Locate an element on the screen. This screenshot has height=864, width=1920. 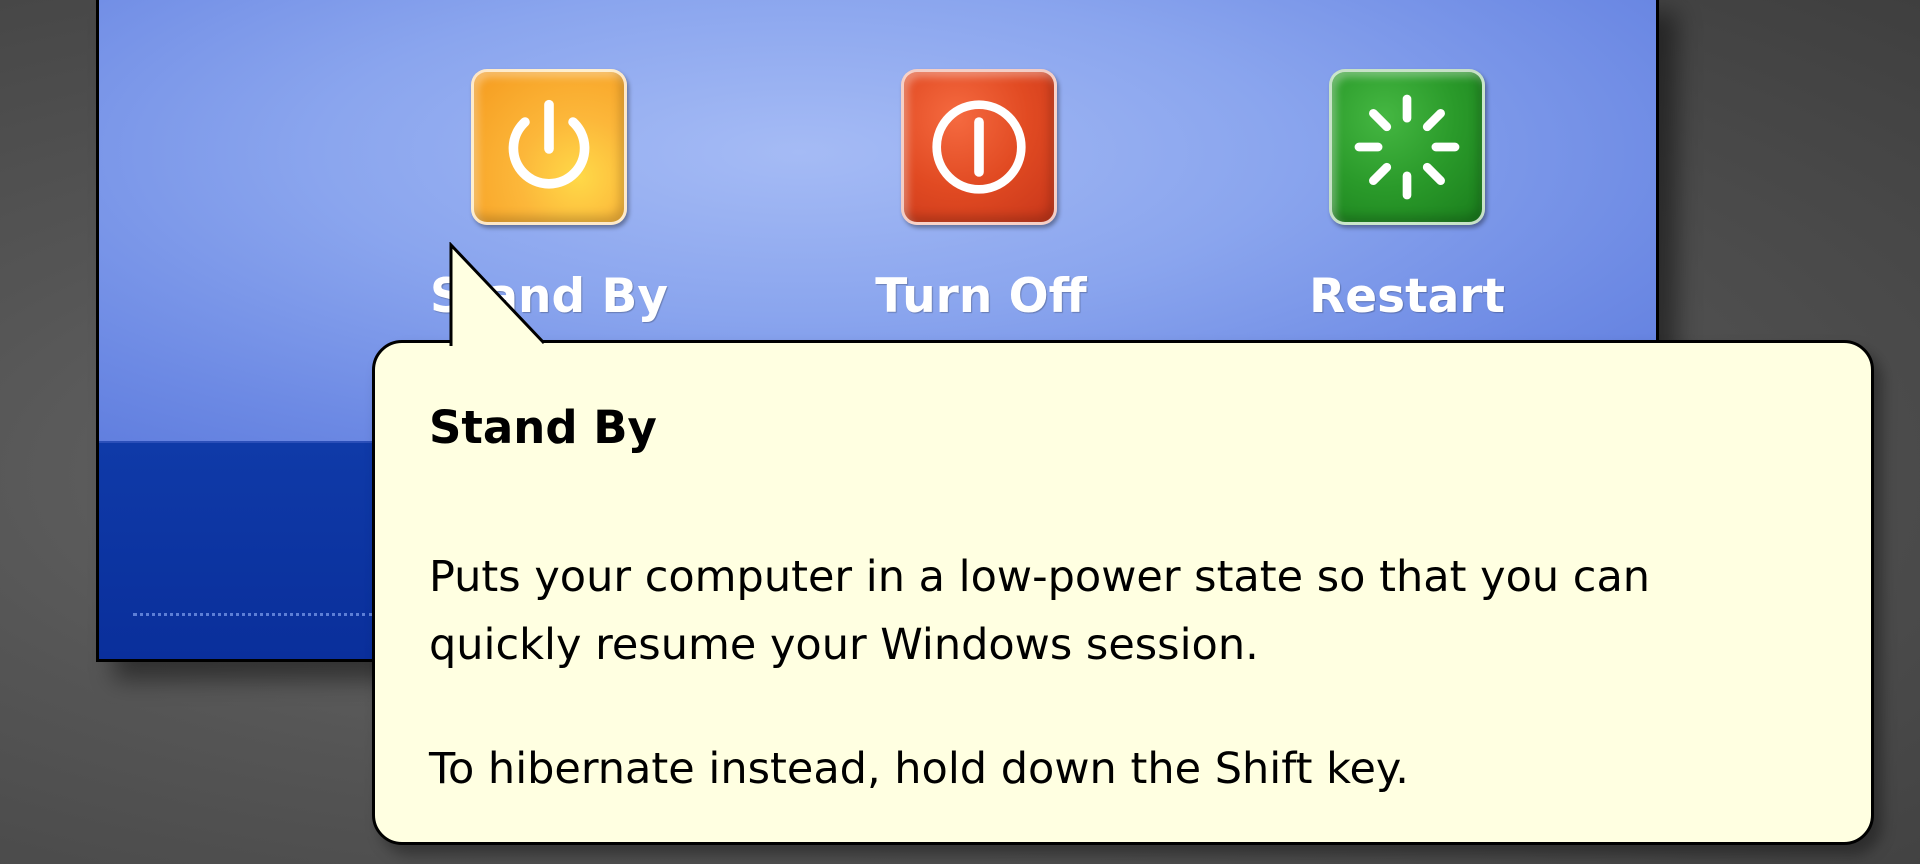
tooltip-pointer is located at coordinates (498, 294).